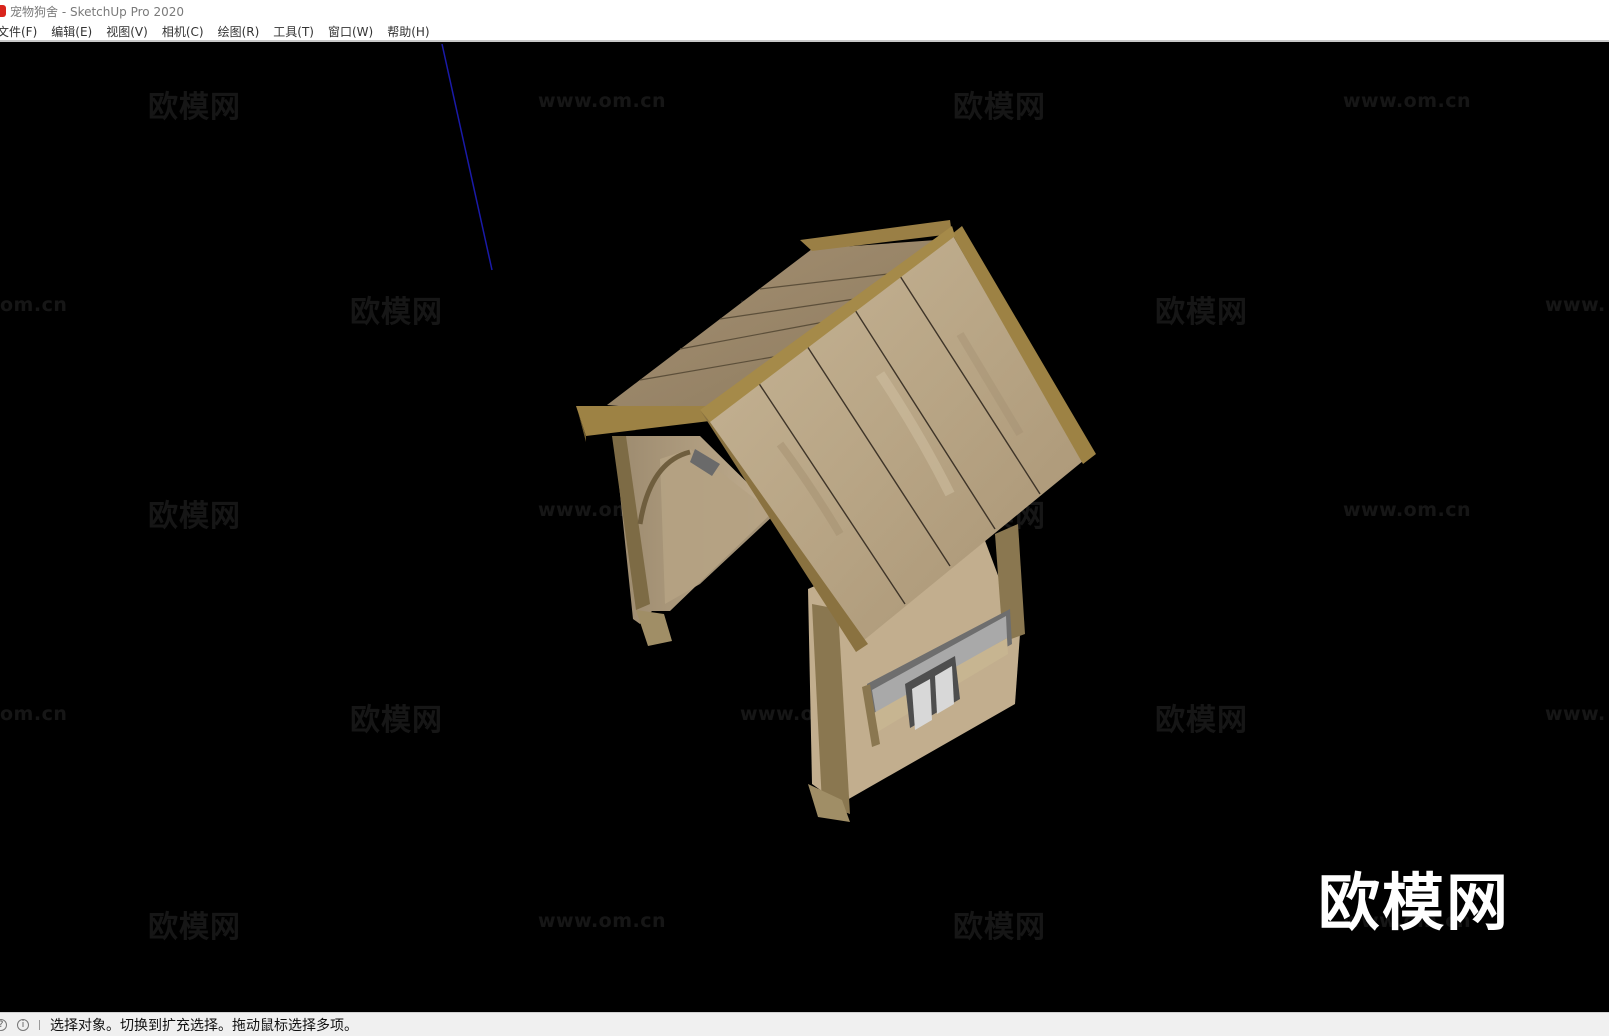  What do you see at coordinates (3, 1024) in the screenshot?
I see `help-icon: ?` at bounding box center [3, 1024].